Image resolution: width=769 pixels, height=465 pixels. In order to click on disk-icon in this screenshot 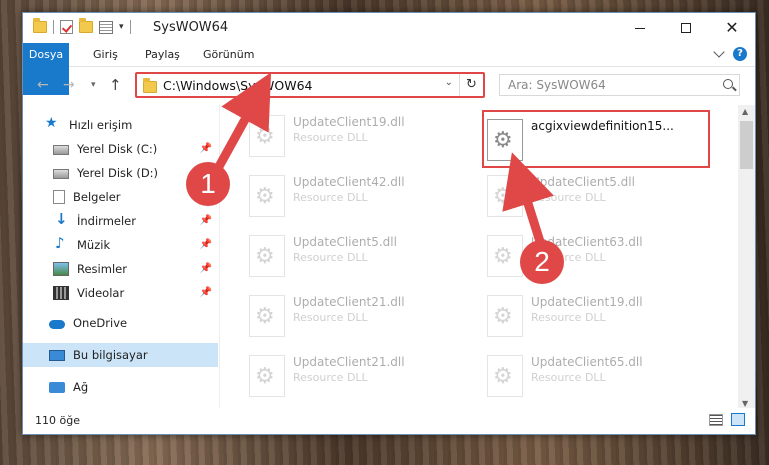, I will do `click(61, 174)`.